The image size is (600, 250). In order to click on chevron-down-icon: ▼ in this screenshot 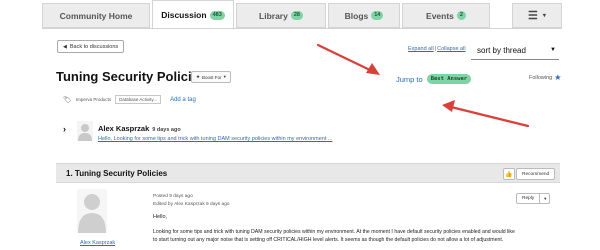, I will do `click(545, 198)`.